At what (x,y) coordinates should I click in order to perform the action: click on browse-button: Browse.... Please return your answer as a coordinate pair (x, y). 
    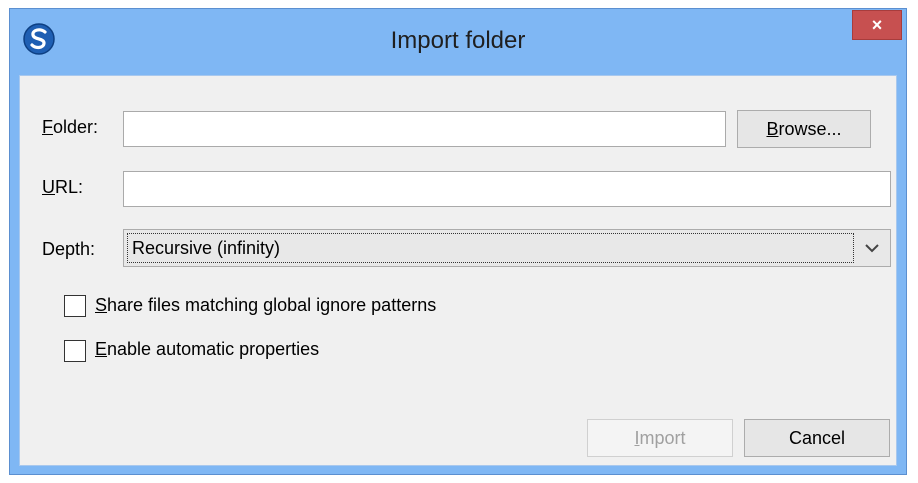
    Looking at the image, I should click on (804, 129).